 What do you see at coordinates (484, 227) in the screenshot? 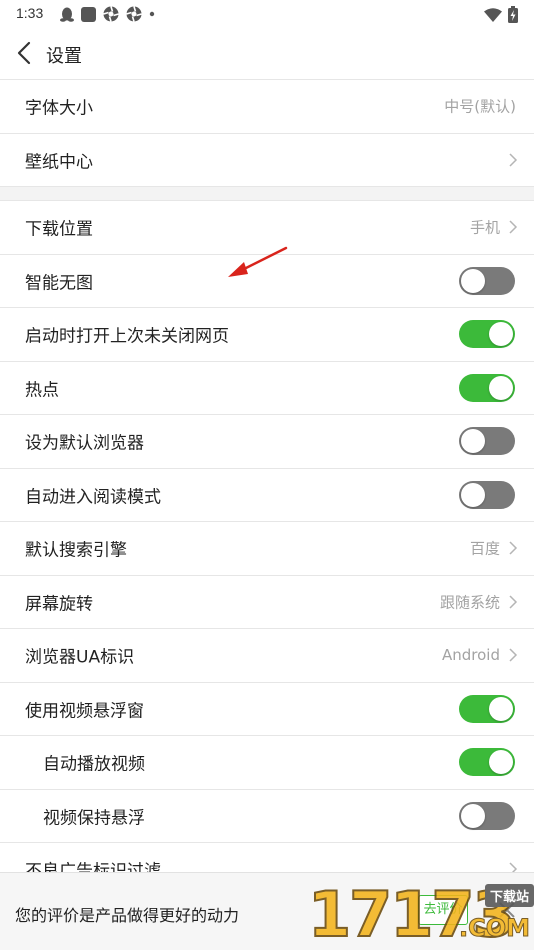
I see `setting-value: 手机` at bounding box center [484, 227].